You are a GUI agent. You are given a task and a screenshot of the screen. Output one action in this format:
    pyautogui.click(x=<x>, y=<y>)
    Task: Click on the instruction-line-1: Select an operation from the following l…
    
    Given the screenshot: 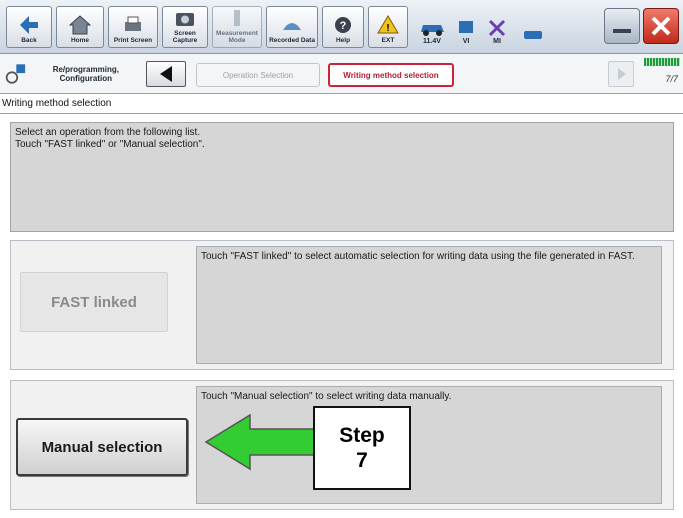 What is the action you would take?
    pyautogui.click(x=108, y=132)
    